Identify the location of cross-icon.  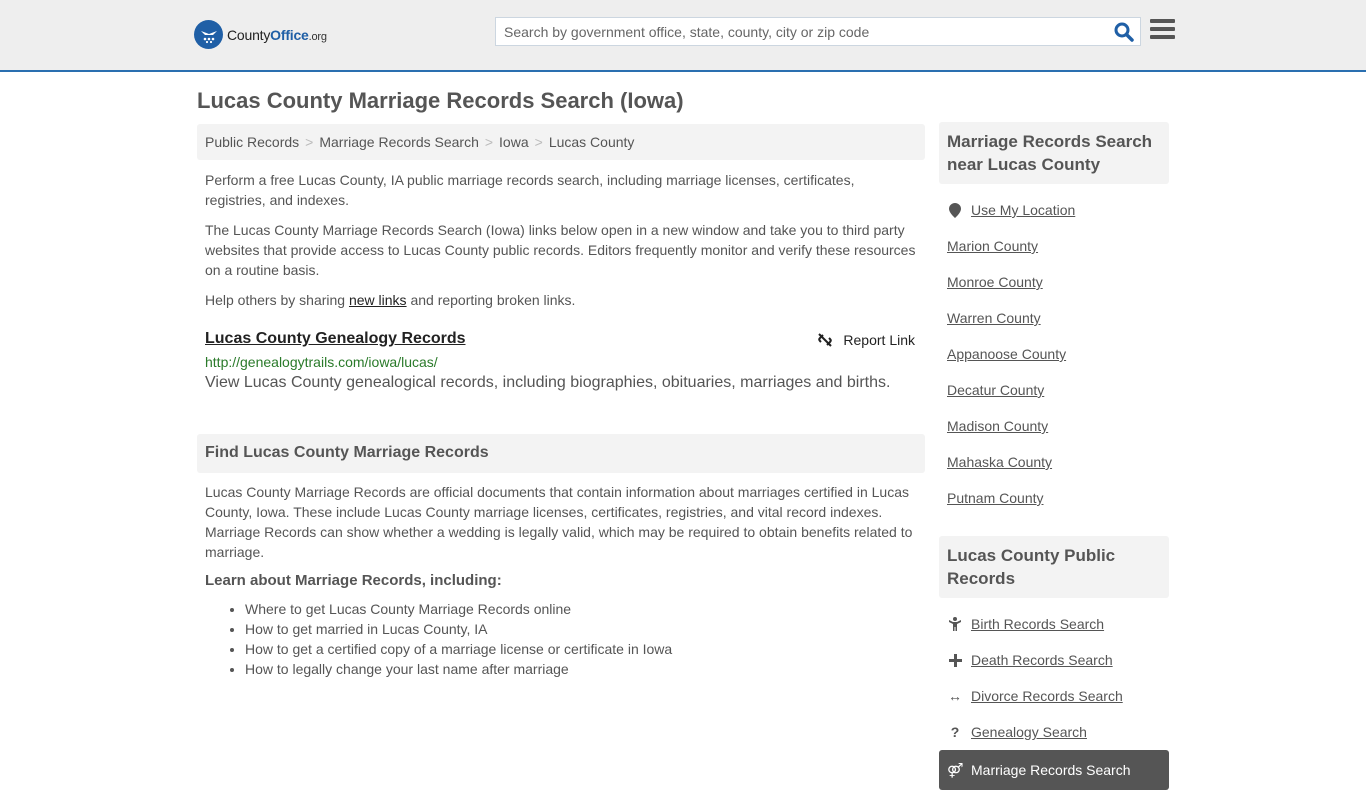
(955, 660).